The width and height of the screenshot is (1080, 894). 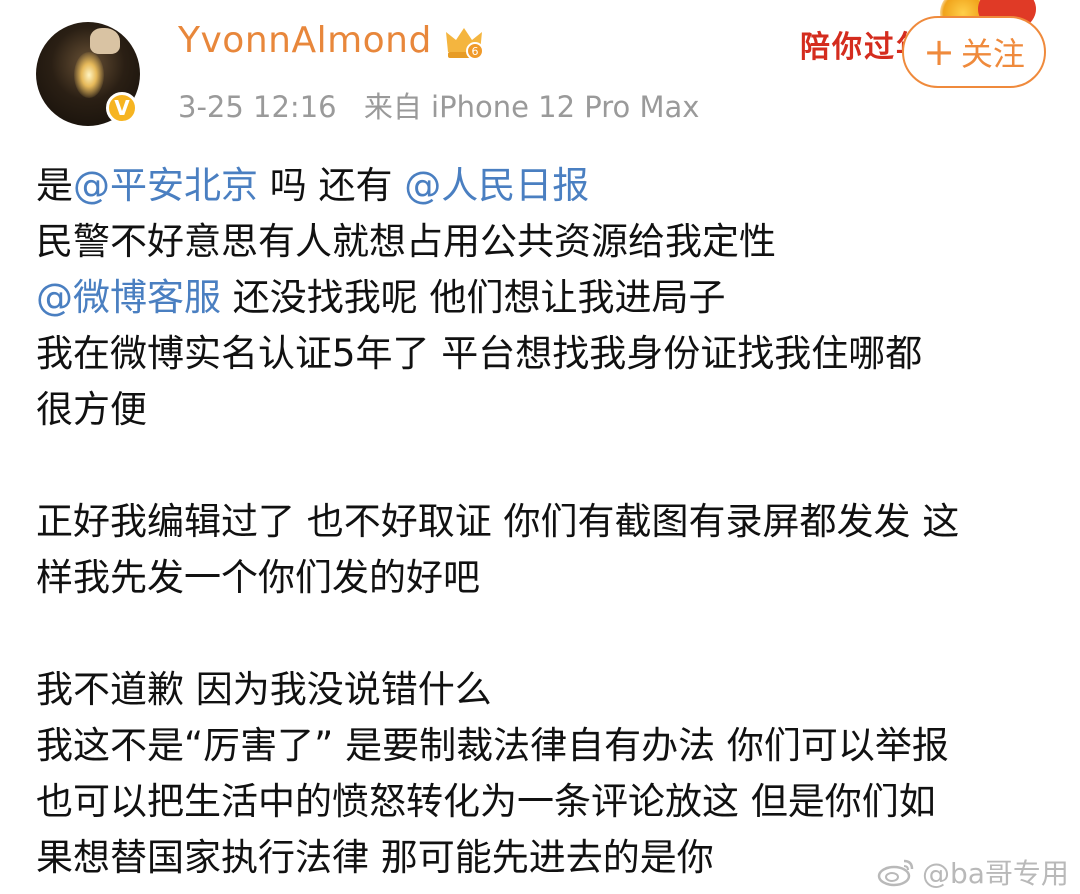 What do you see at coordinates (475, 51) in the screenshot?
I see `vip-level-text: 6` at bounding box center [475, 51].